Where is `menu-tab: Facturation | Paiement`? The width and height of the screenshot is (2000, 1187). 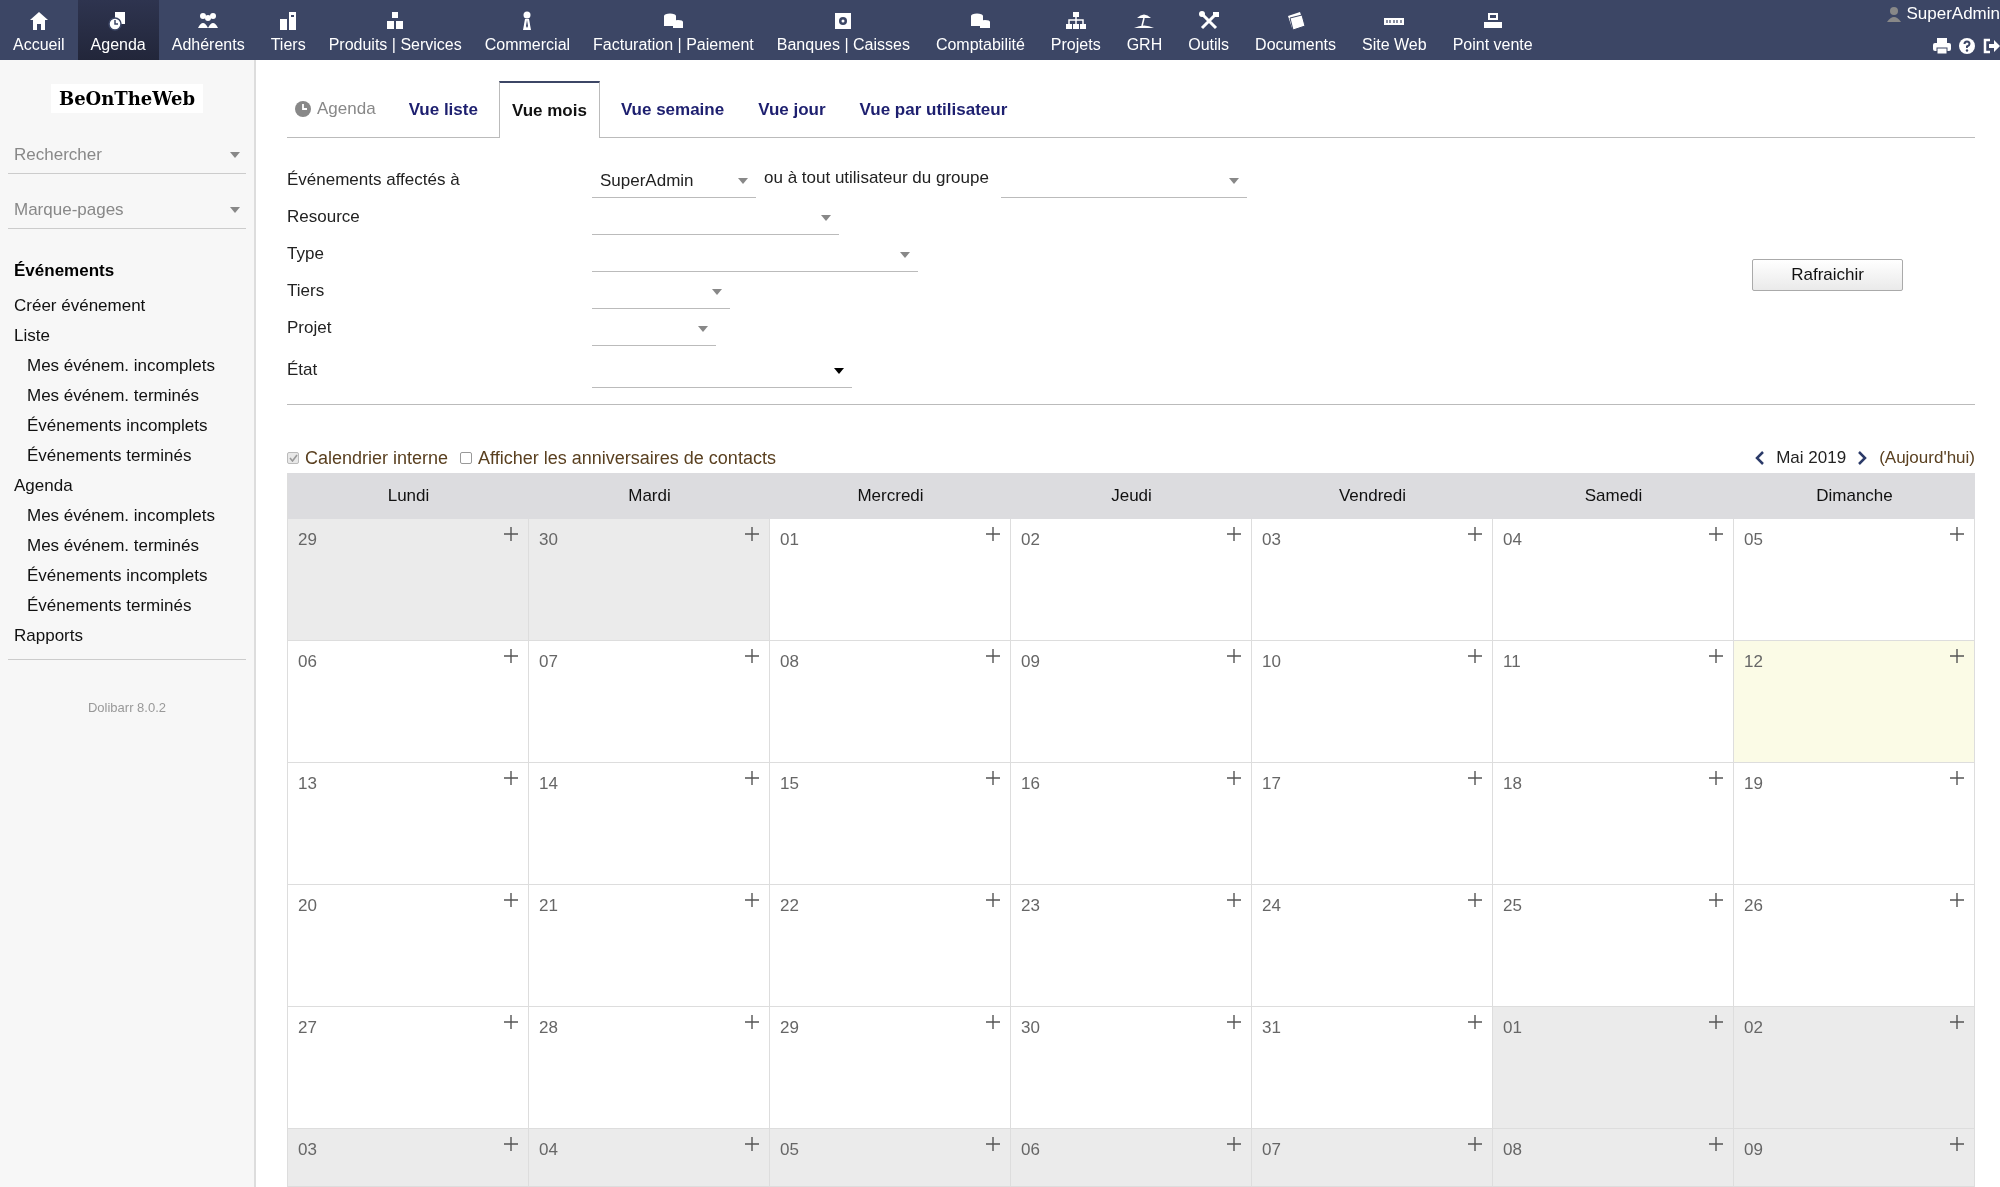 menu-tab: Facturation | Paiement is located at coordinates (673, 30).